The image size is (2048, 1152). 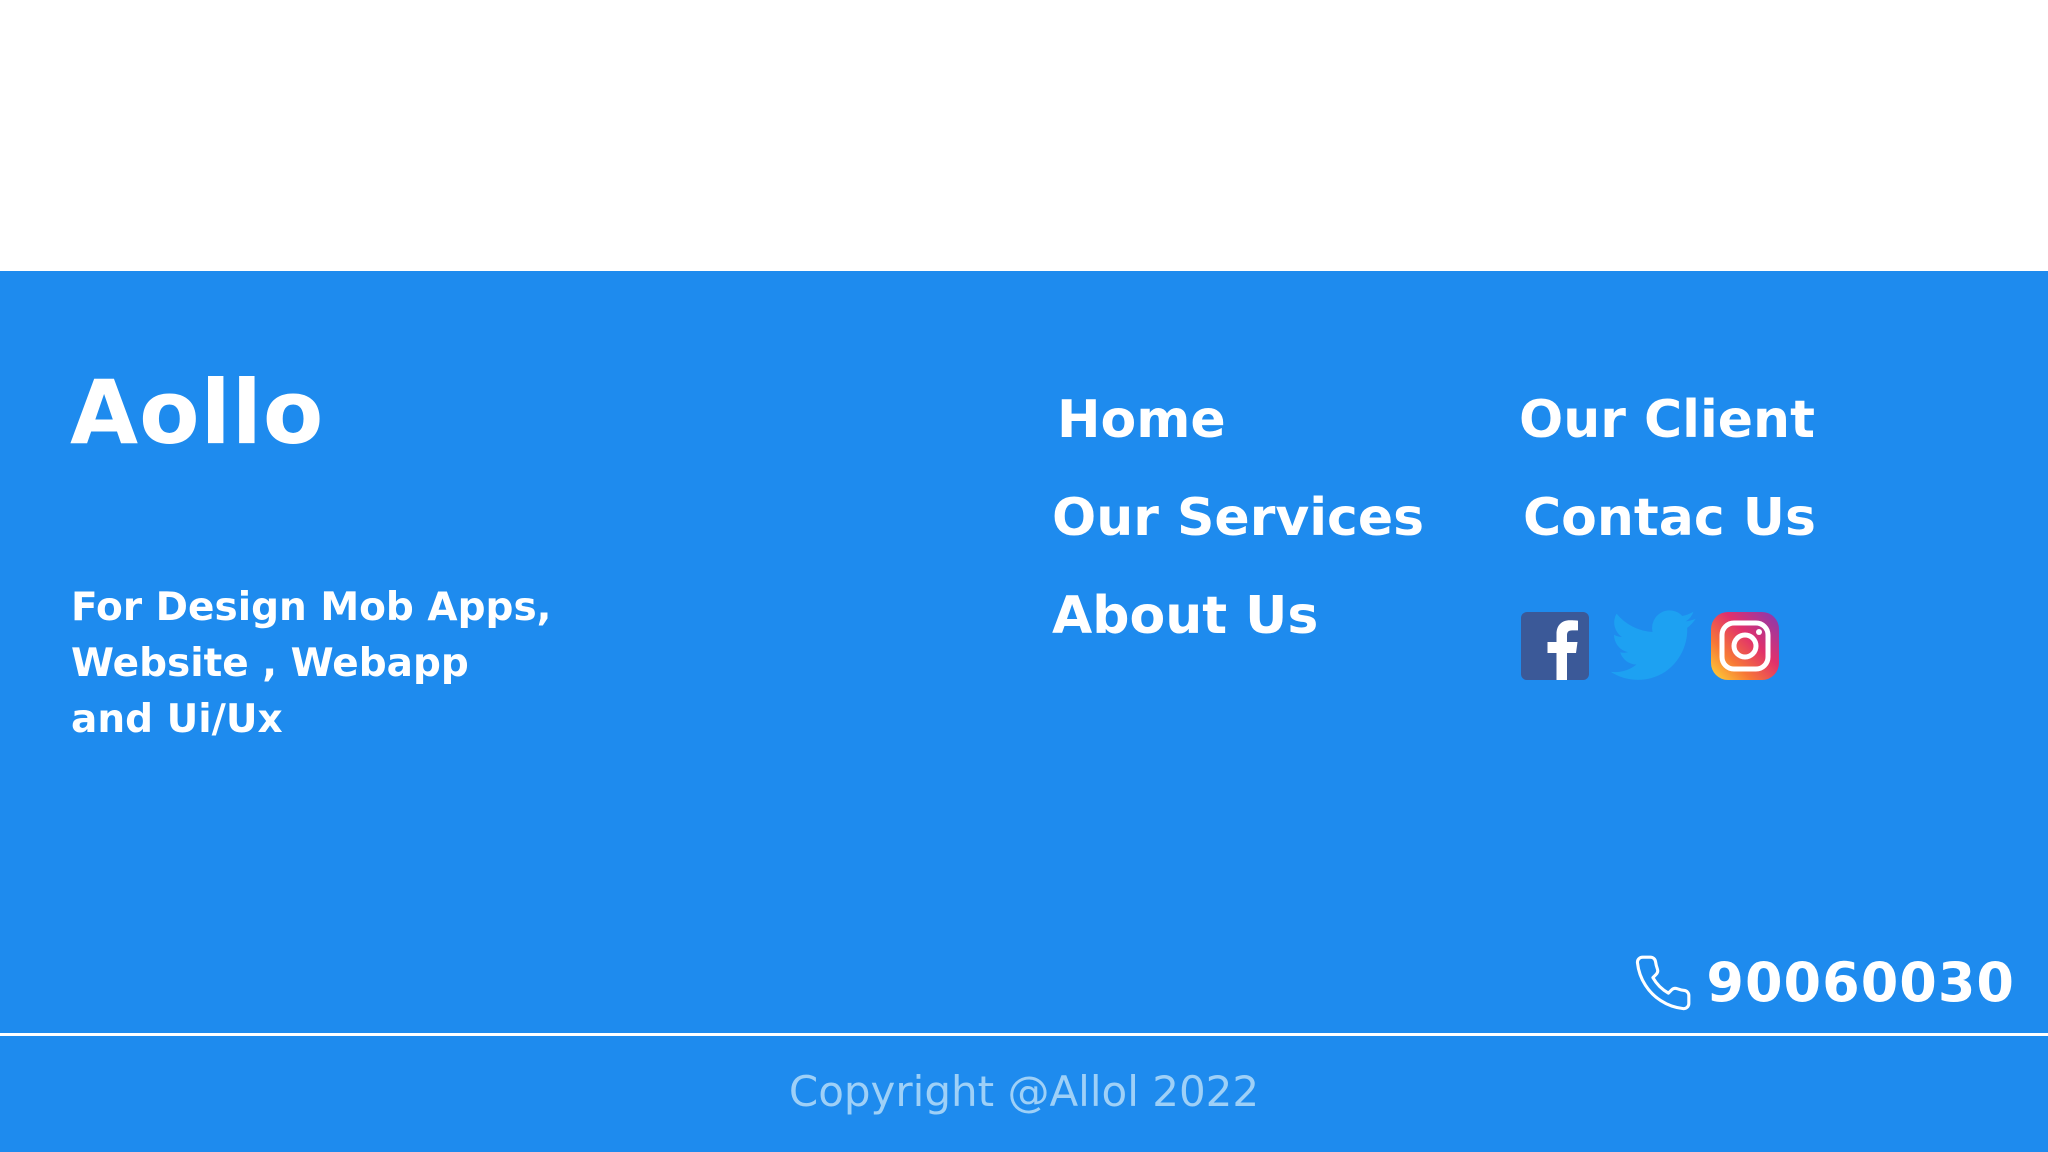 I want to click on nav-link-contact-us: Contac Us, so click(x=1669, y=518).